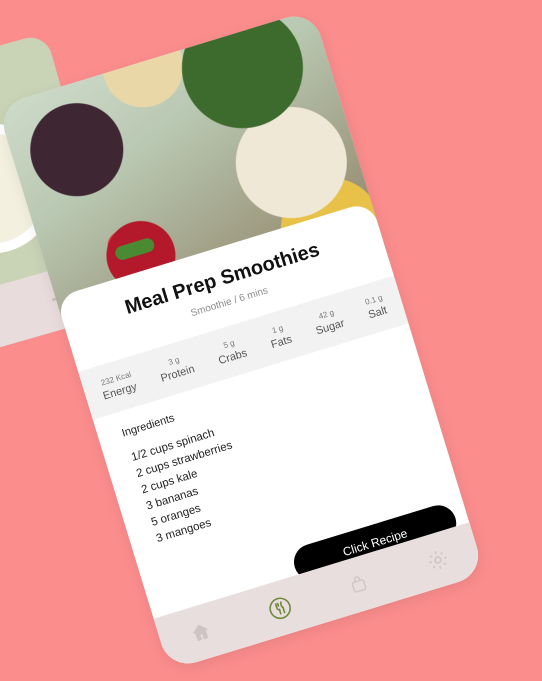  Describe the element at coordinates (134, 249) in the screenshot. I see `strawberry-stem` at that location.